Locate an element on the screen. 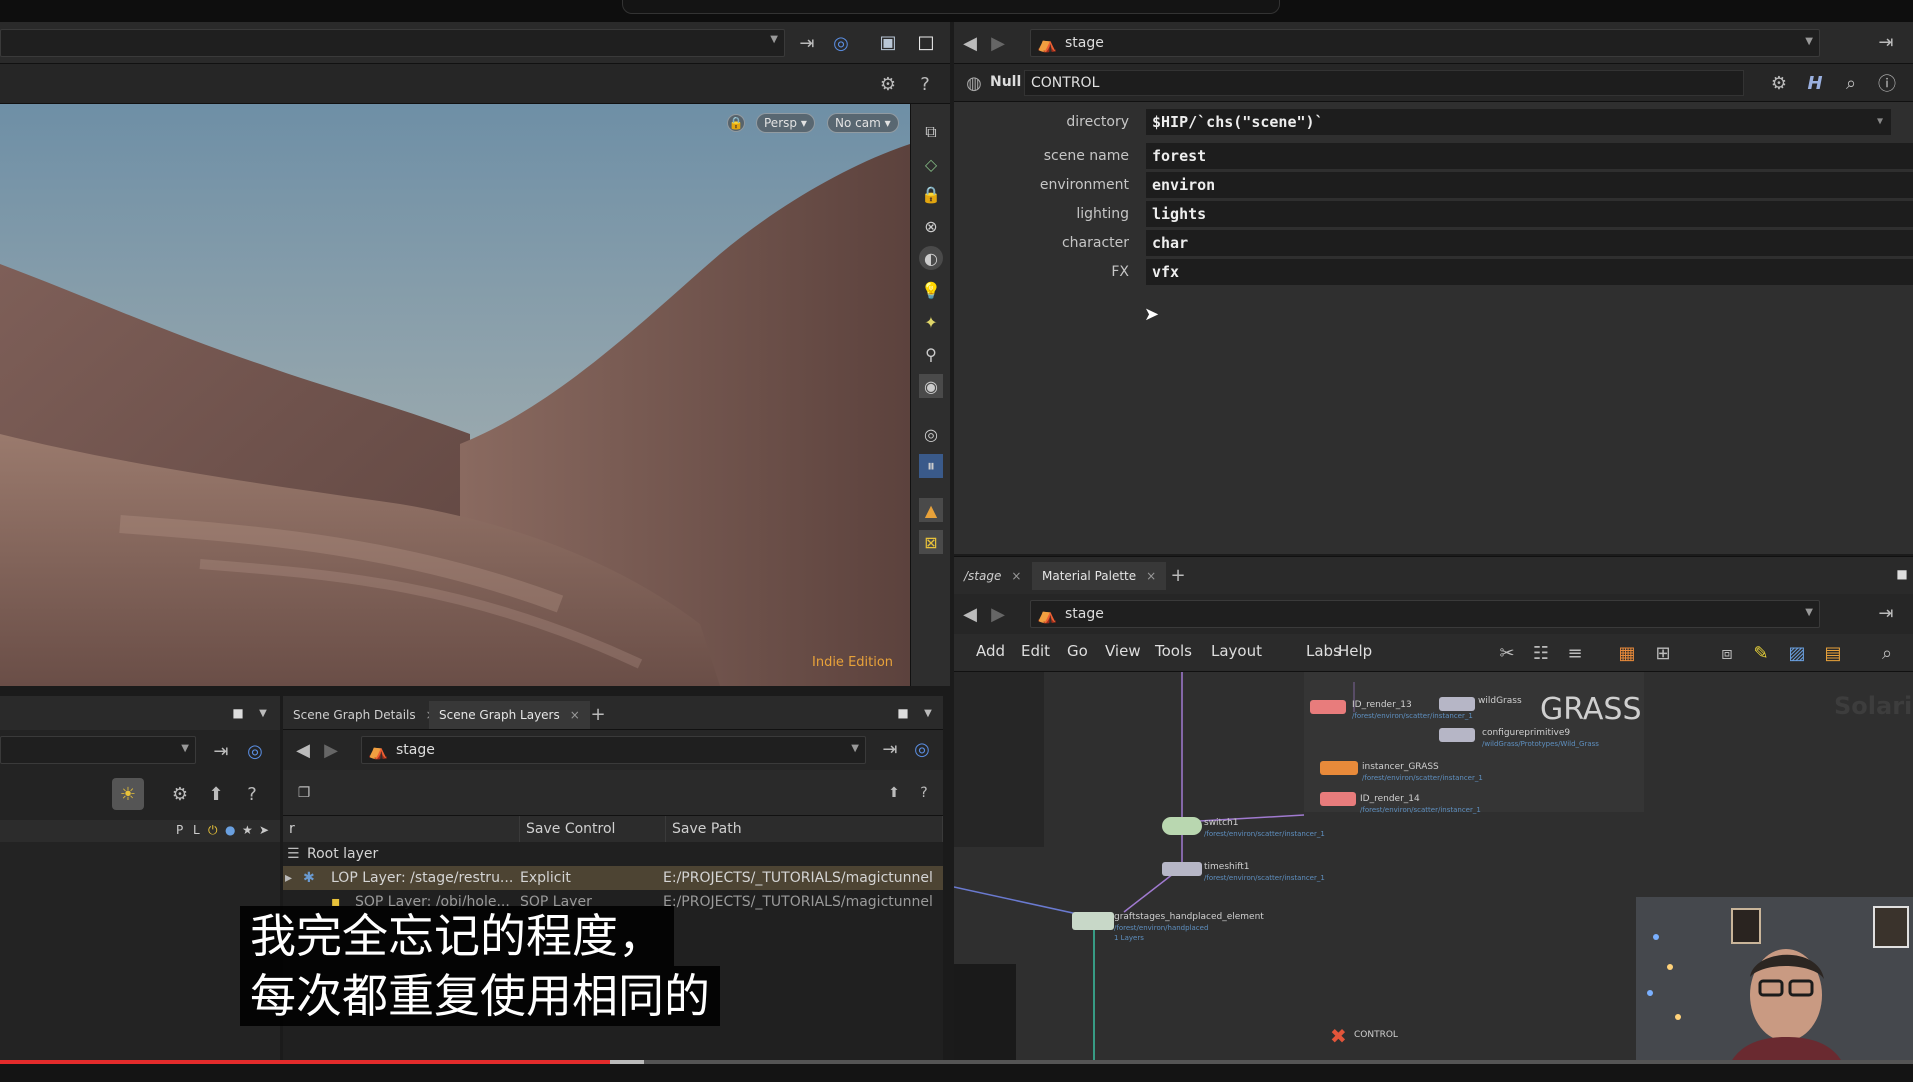 This screenshot has width=1913, height=1082. menu-layout: Layout is located at coordinates (1236, 651).